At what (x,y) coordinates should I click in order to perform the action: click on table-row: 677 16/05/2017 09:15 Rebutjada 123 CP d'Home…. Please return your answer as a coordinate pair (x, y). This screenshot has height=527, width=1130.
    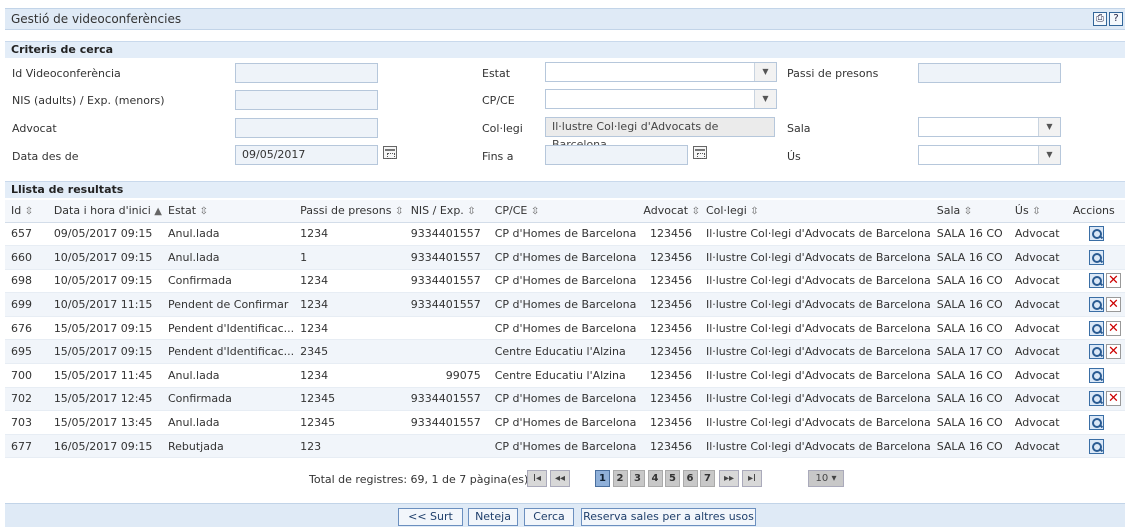
    Looking at the image, I should click on (565, 446).